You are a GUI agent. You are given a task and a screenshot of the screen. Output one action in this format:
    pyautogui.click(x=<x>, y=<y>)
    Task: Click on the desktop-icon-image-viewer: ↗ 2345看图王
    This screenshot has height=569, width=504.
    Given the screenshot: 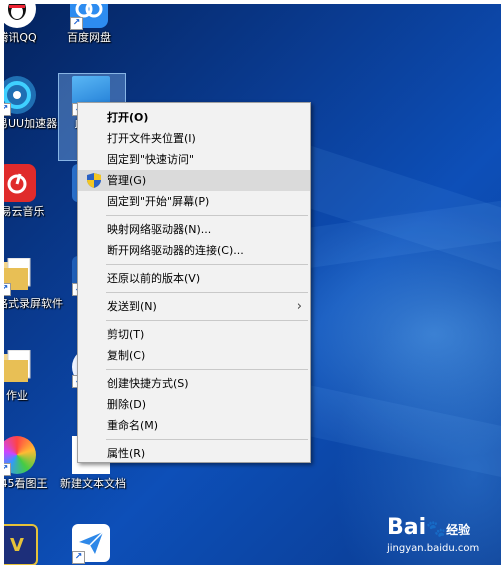 What is the action you would take?
    pyautogui.click(x=26, y=463)
    